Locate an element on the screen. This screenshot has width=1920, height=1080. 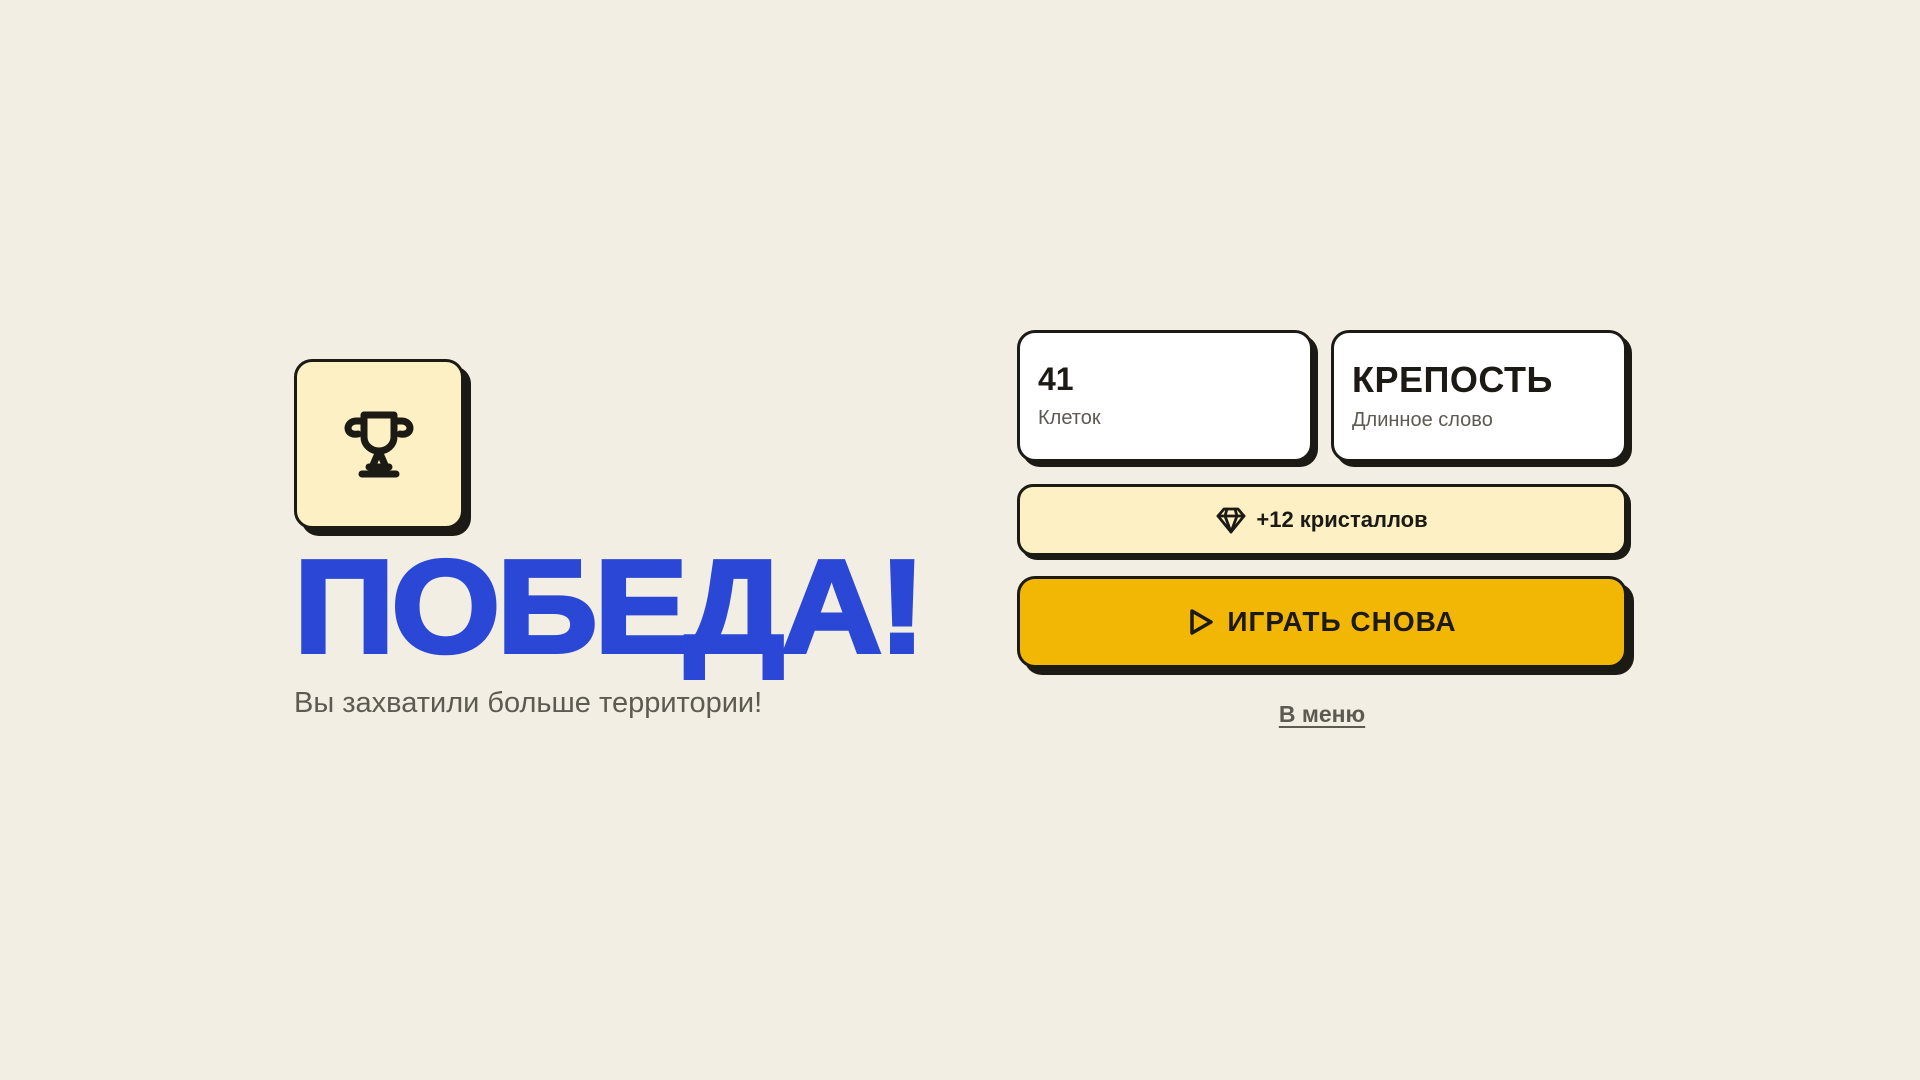
stat-label: Клеток is located at coordinates (1069, 418).